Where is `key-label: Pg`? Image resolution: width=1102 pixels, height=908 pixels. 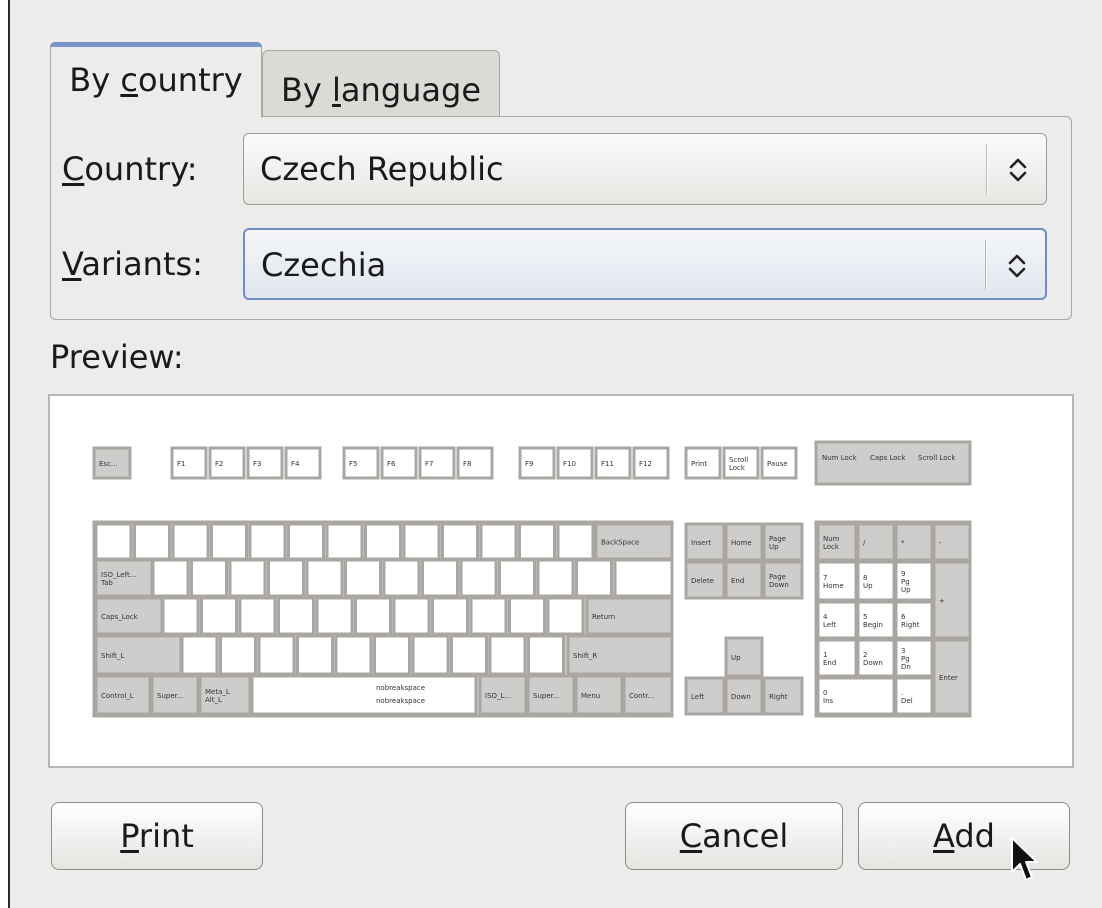
key-label: Pg is located at coordinates (905, 659).